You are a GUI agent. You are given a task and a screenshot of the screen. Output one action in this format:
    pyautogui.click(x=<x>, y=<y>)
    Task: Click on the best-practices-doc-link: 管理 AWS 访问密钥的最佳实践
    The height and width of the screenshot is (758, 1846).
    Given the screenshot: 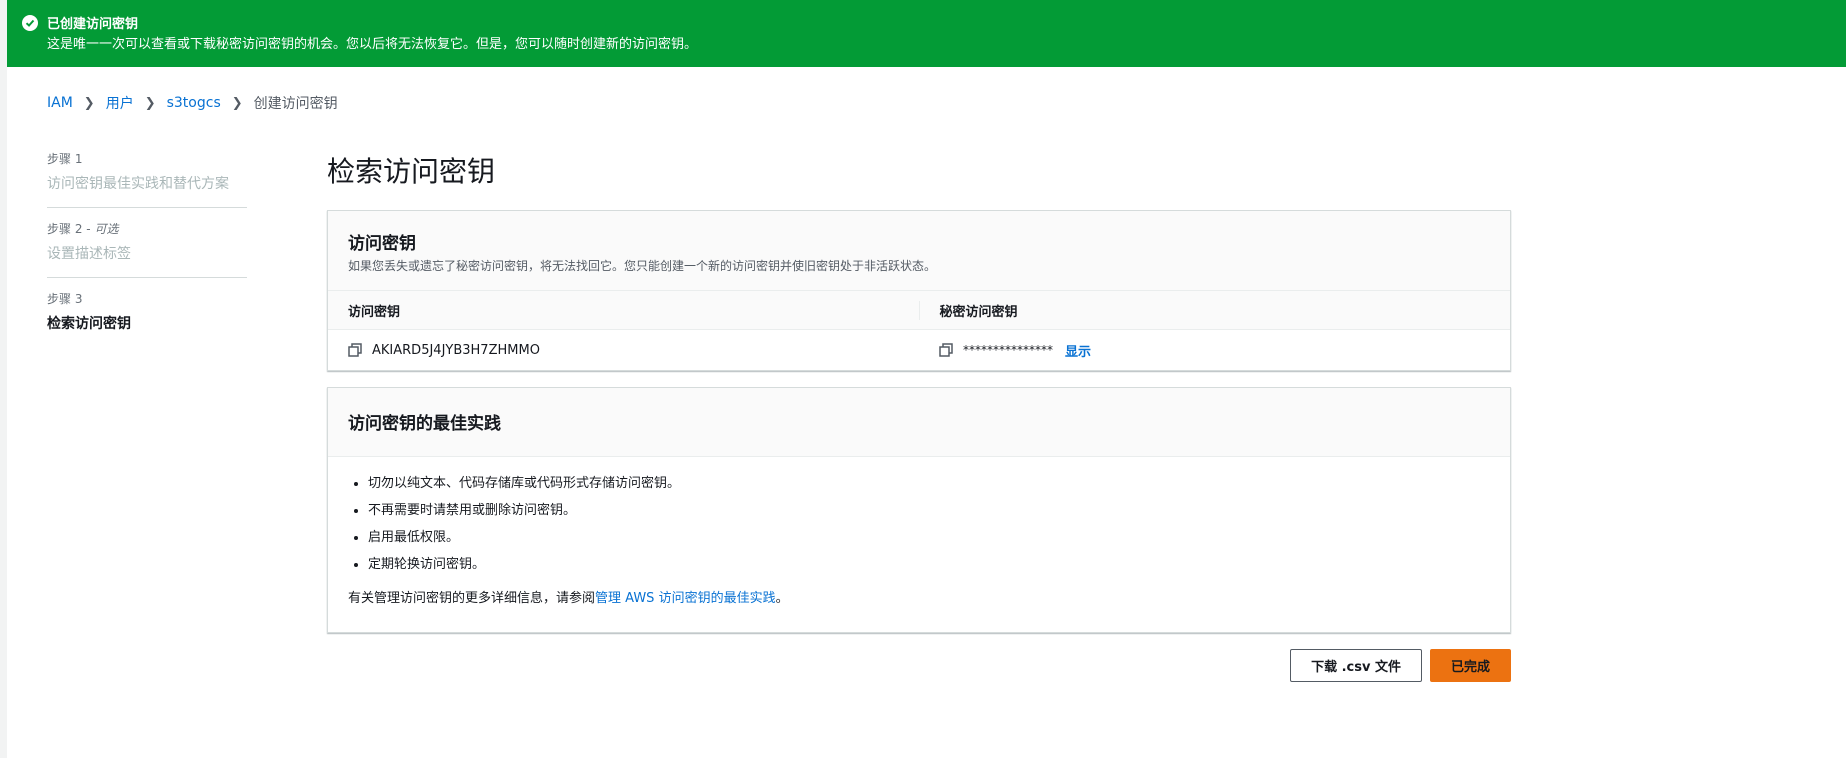 What is the action you would take?
    pyautogui.click(x=685, y=598)
    